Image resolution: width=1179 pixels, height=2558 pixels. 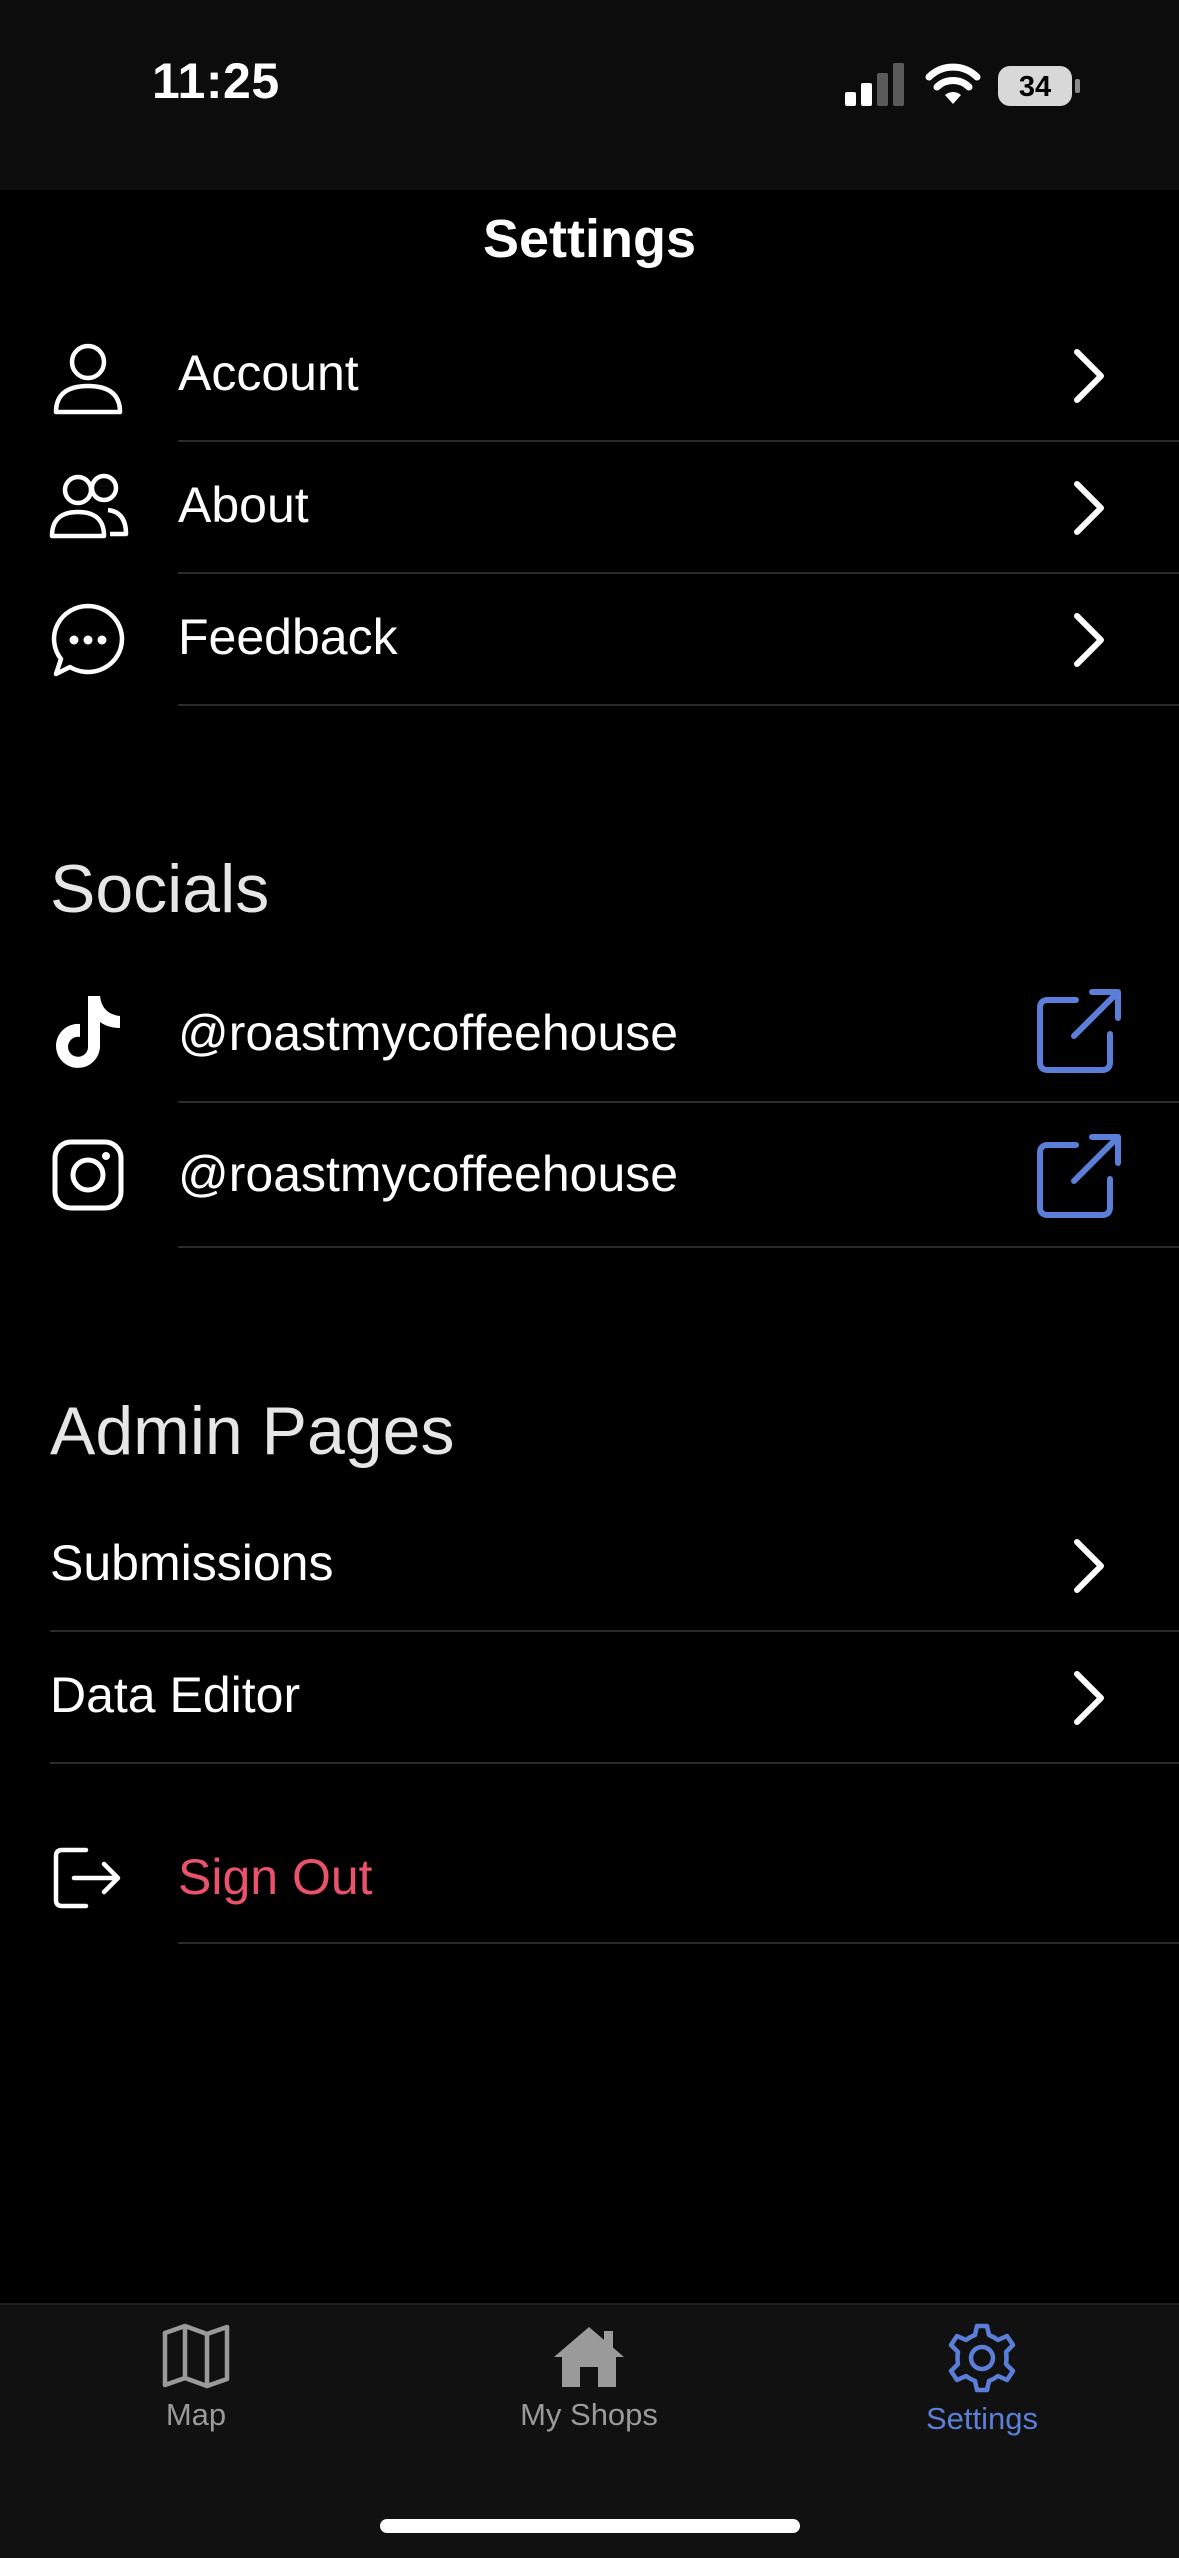 I want to click on chat-bubble-icon, so click(x=88, y=640).